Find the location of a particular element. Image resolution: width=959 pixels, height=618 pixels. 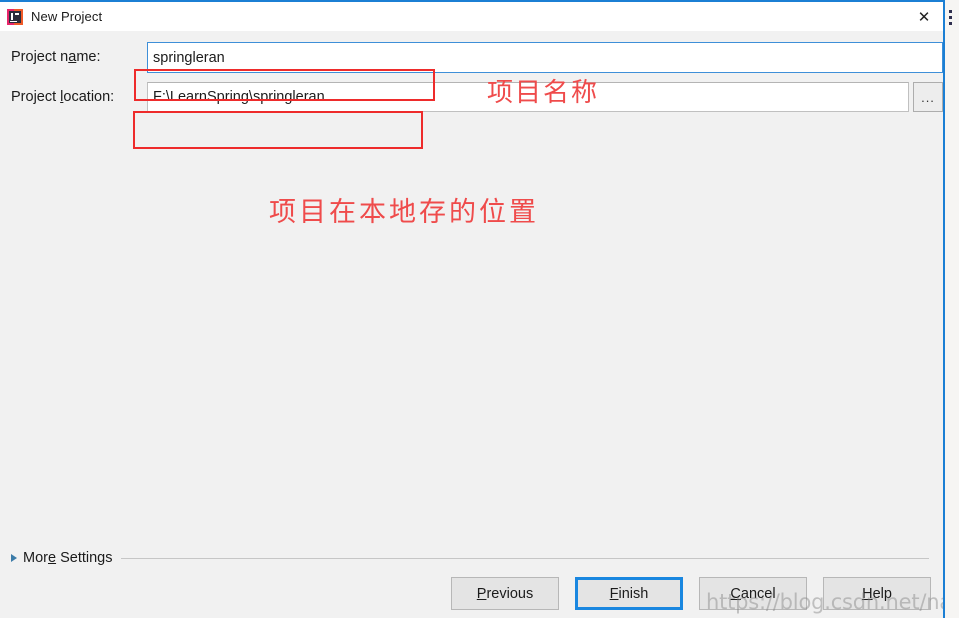

dialog-titlebar: New Project ✕ is located at coordinates (471, 16).